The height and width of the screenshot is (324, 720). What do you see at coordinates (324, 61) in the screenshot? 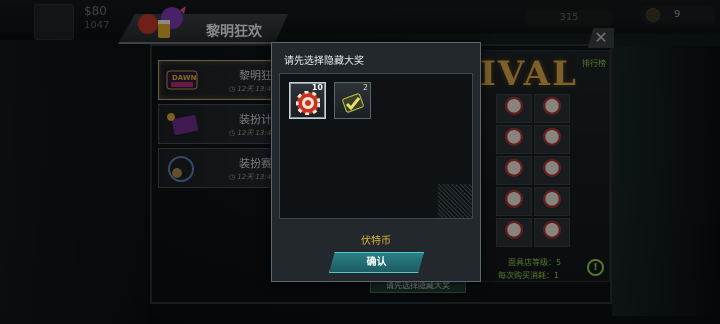
I see `dialog-title: 请先选择隐藏大奖` at bounding box center [324, 61].